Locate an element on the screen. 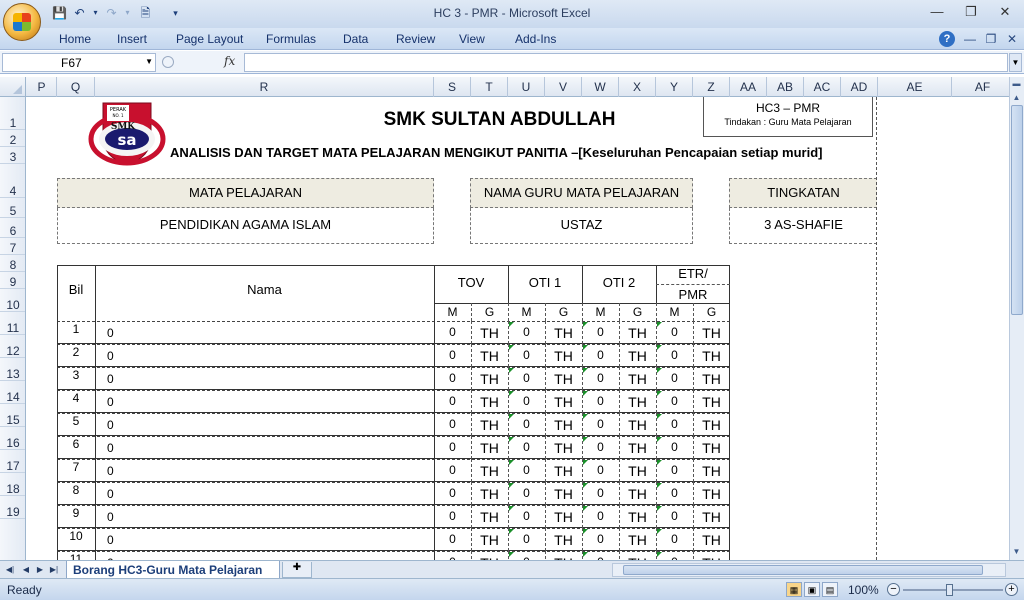 The image size is (1024, 600). row-header-17: 17 is located at coordinates (12, 461).